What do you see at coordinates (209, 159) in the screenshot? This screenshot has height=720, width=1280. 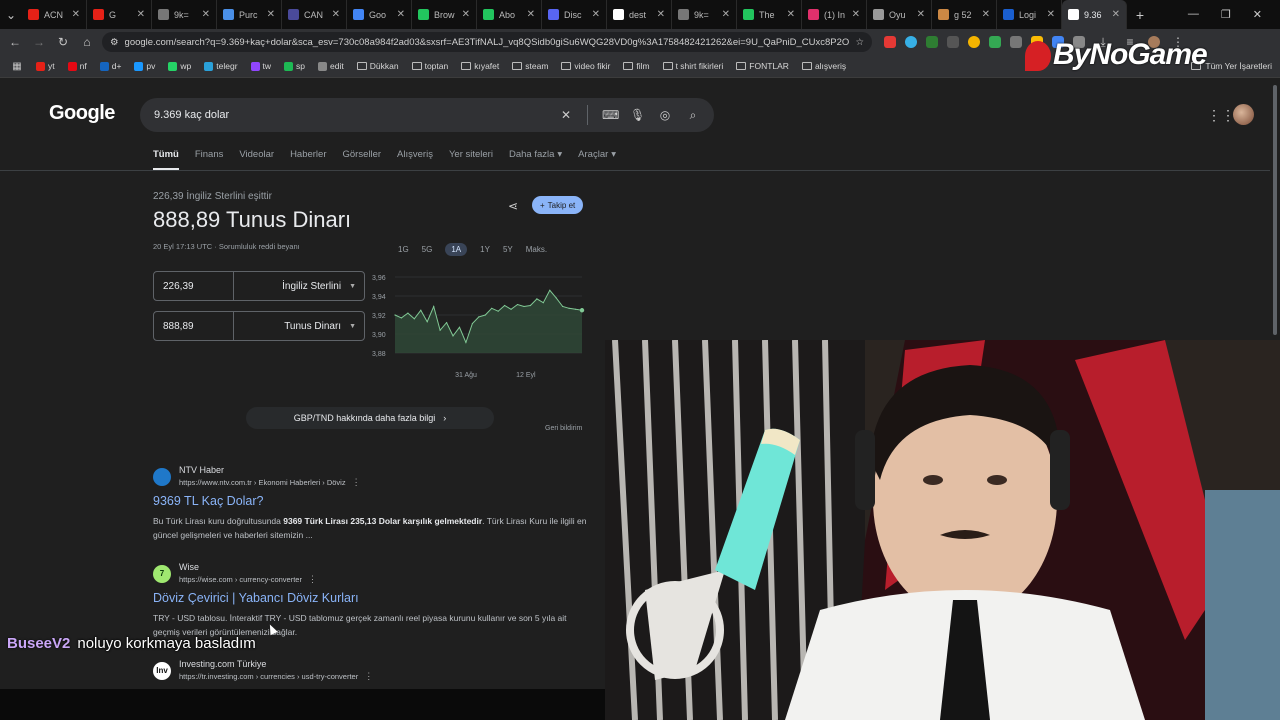 I see `search-tab: Finans` at bounding box center [209, 159].